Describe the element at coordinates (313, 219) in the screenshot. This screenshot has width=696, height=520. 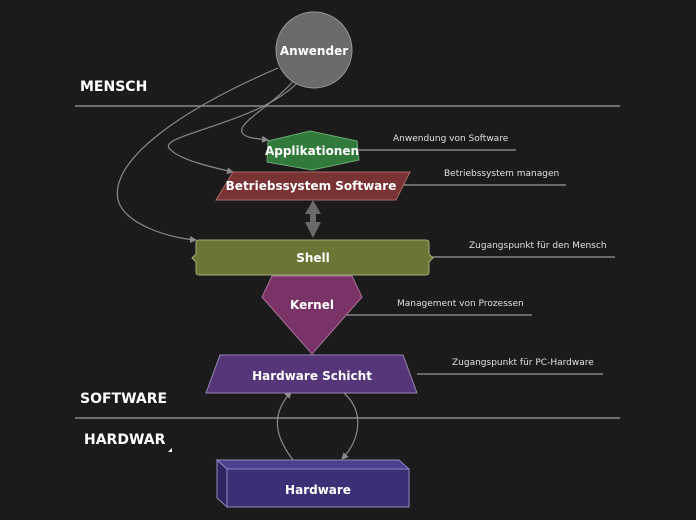
I see `bidirectional-arrow-icon` at that location.